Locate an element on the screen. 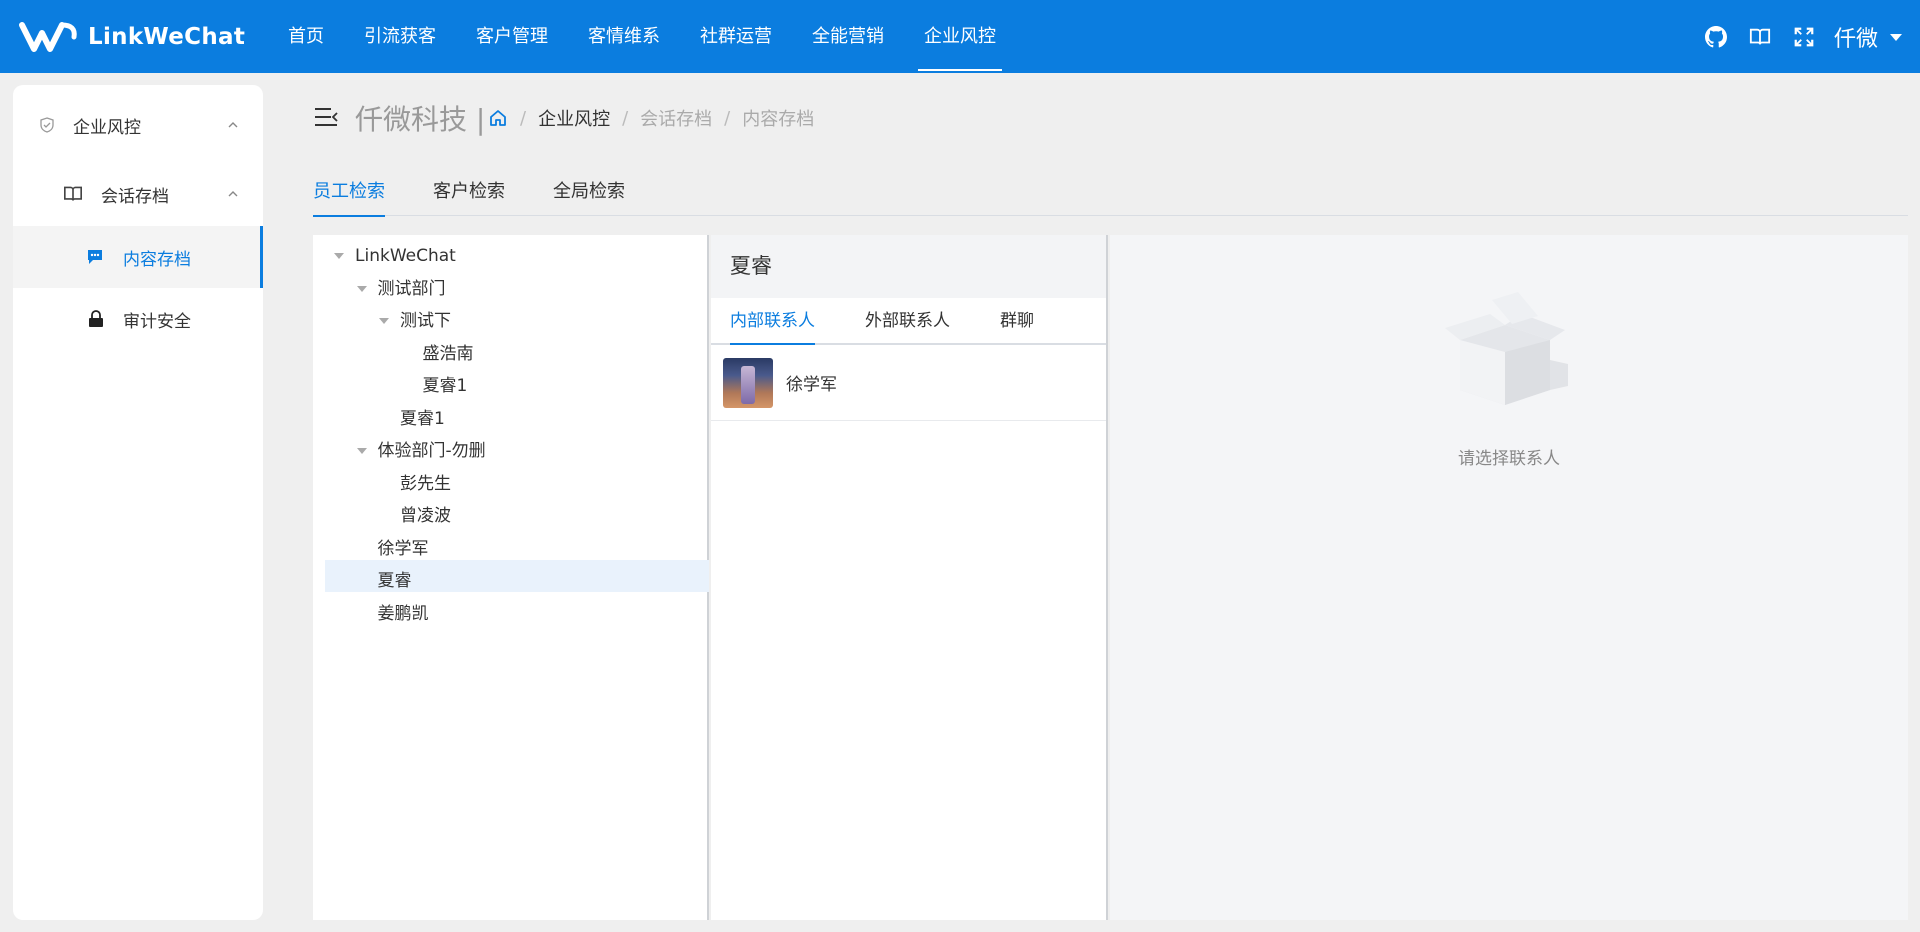  collapse-menu-icon is located at coordinates (326, 117).